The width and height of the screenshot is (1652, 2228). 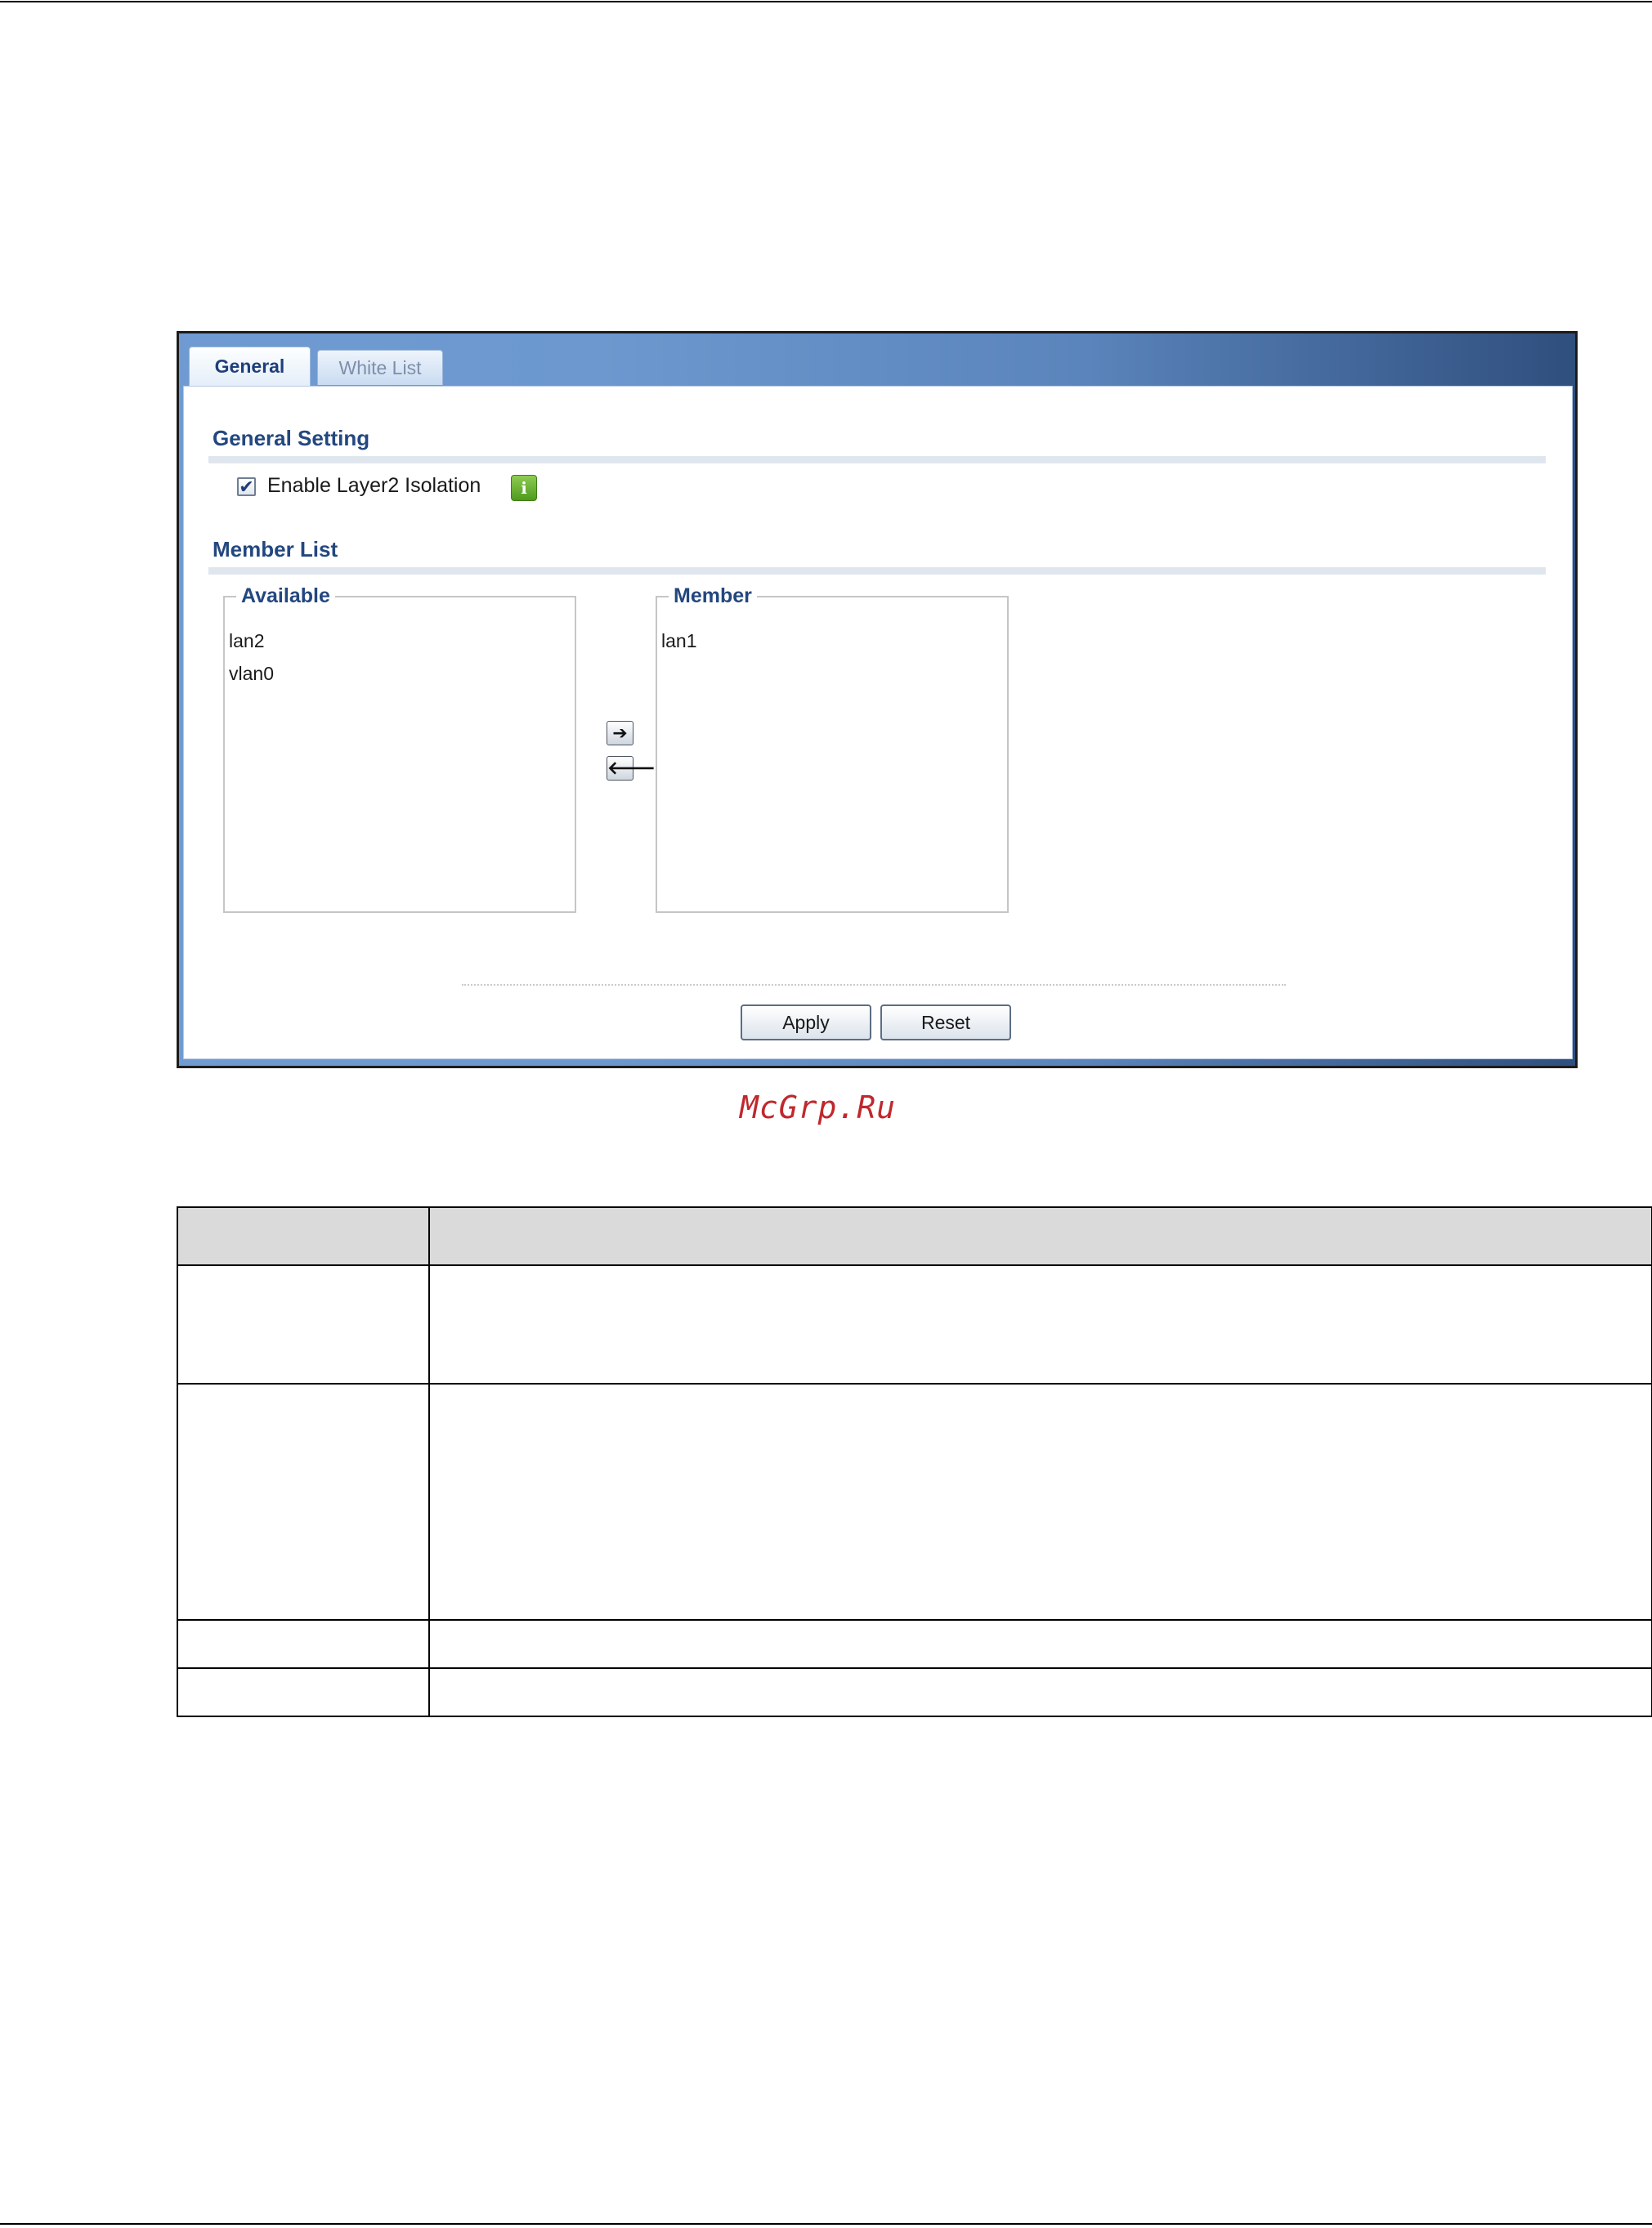 What do you see at coordinates (806, 1022) in the screenshot?
I see `apply-button: Apply` at bounding box center [806, 1022].